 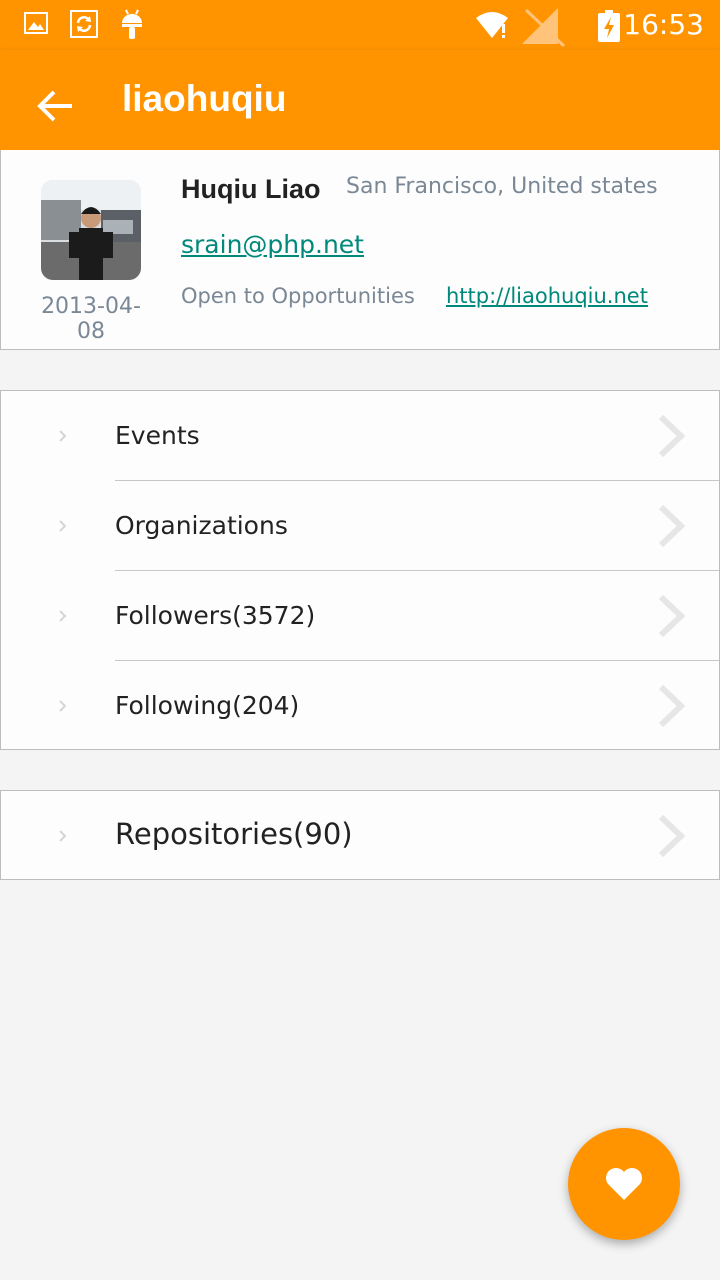 I want to click on menu-item-organizations: Organizations, so click(x=360, y=526).